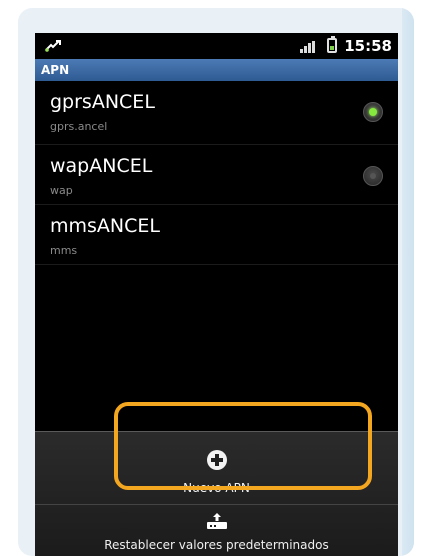  What do you see at coordinates (216, 46) in the screenshot?
I see `status-bar: 15:58` at bounding box center [216, 46].